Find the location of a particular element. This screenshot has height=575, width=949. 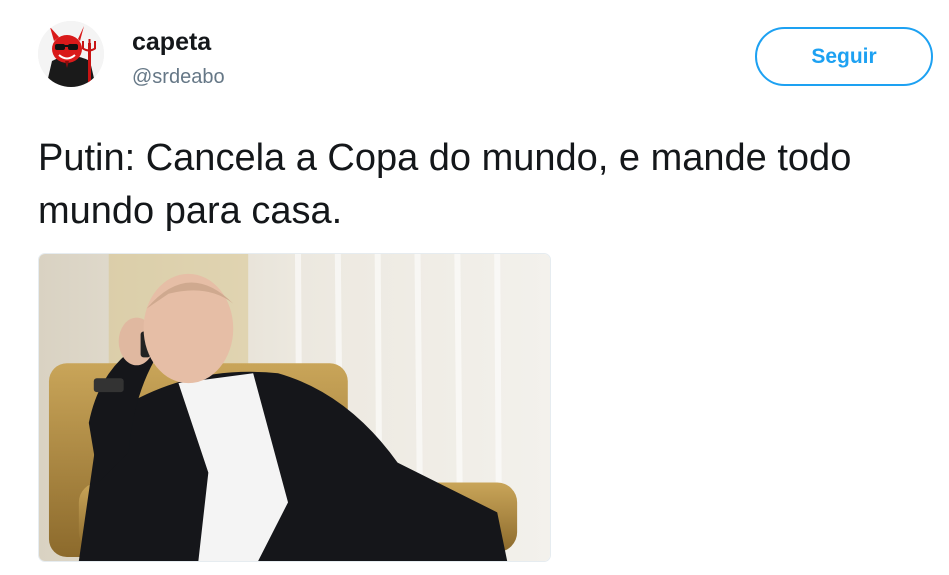

avatar is located at coordinates (71, 54).